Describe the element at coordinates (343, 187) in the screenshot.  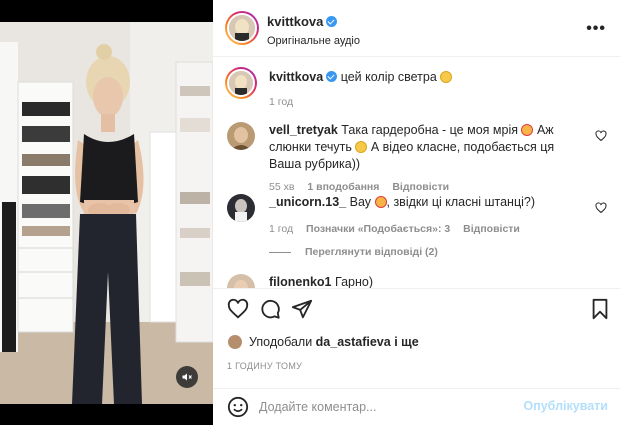
I see `comment-likes-count: 1 вподобання` at that location.